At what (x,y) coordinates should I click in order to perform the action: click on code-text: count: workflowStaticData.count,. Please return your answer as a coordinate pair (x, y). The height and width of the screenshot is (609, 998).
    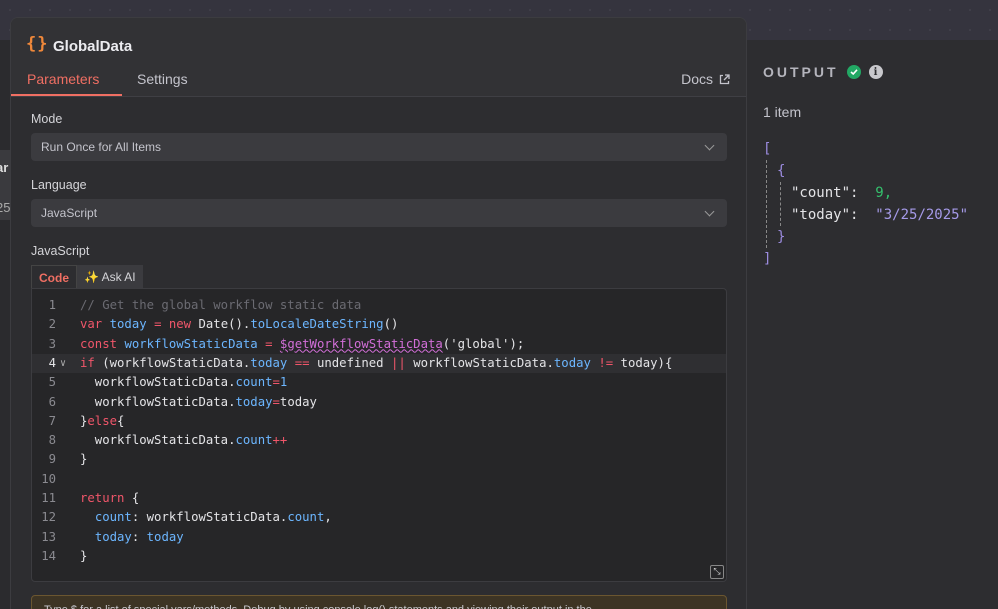
    Looking at the image, I should click on (213, 517).